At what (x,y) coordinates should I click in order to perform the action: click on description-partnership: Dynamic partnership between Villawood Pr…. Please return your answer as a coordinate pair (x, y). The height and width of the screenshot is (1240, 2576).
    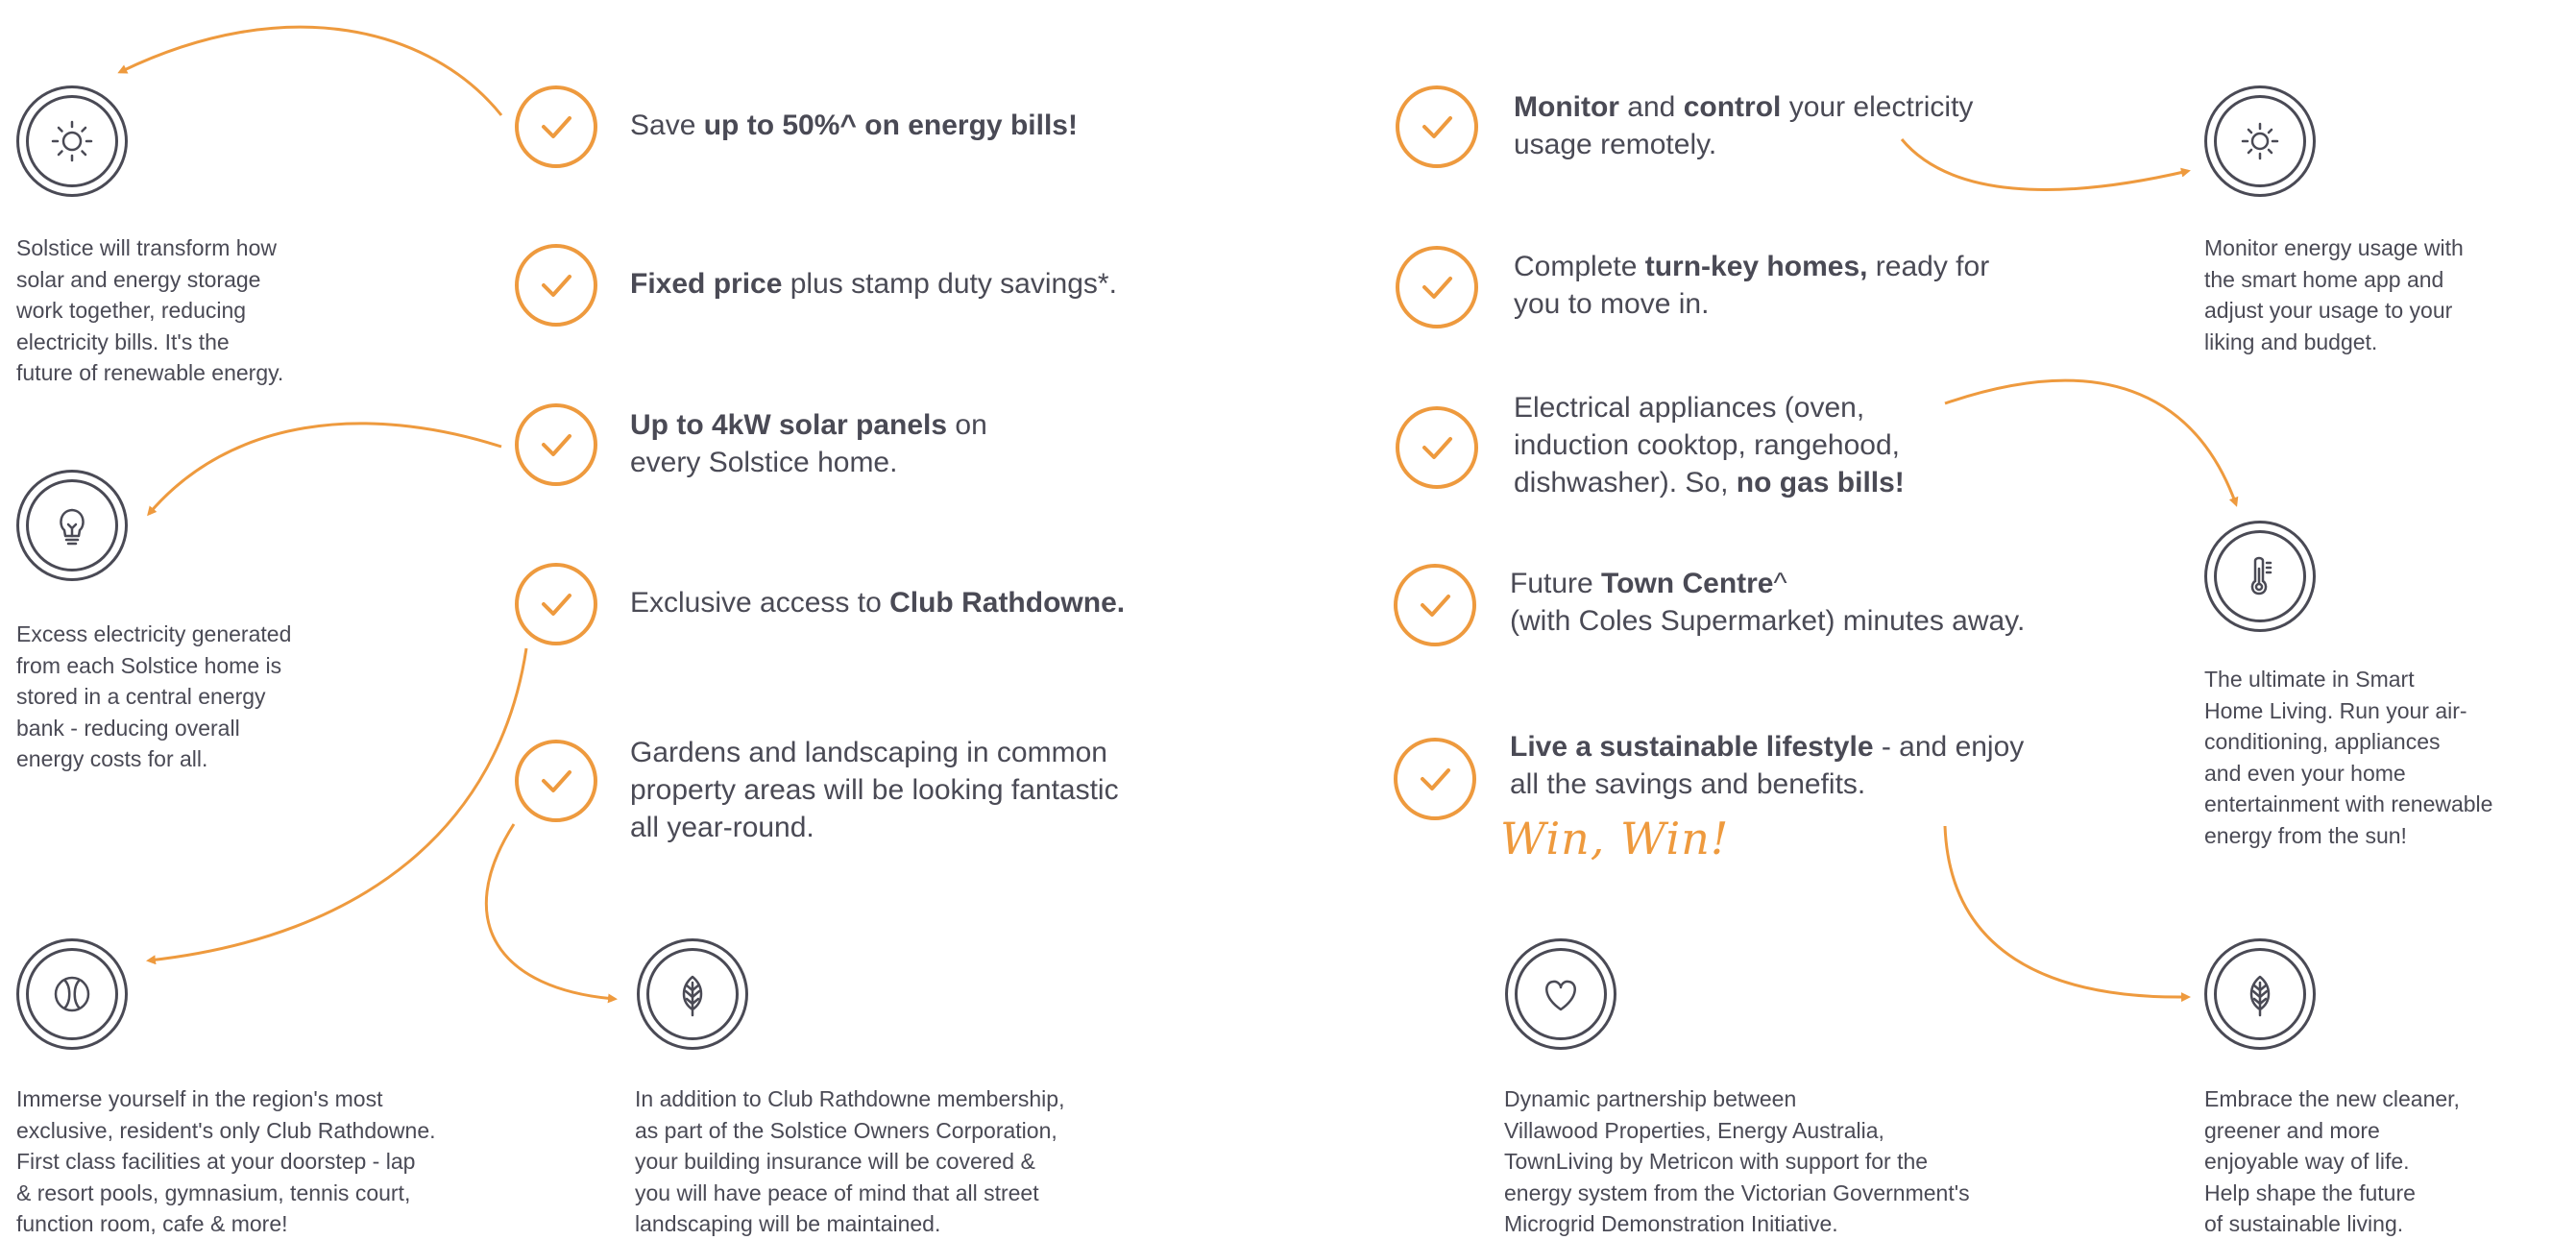
    Looking at the image, I should click on (1737, 1161).